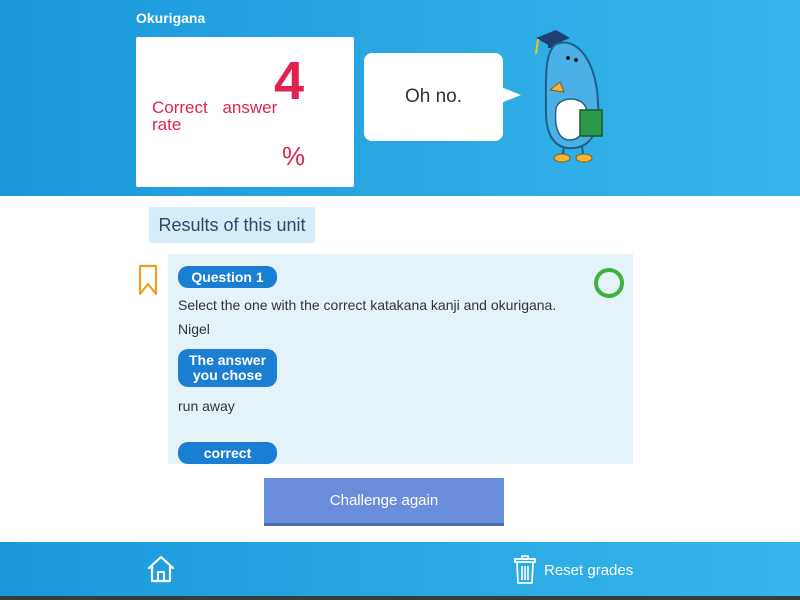  Describe the element at coordinates (215, 116) in the screenshot. I see `correct-rate-label: Correct answer rate` at that location.